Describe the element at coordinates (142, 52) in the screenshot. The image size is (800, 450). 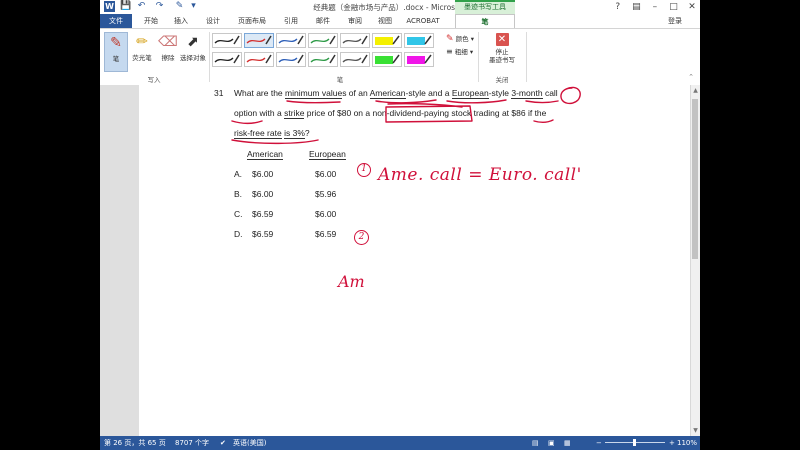
I see `highlighter-button: ✏ 荧光笔` at that location.